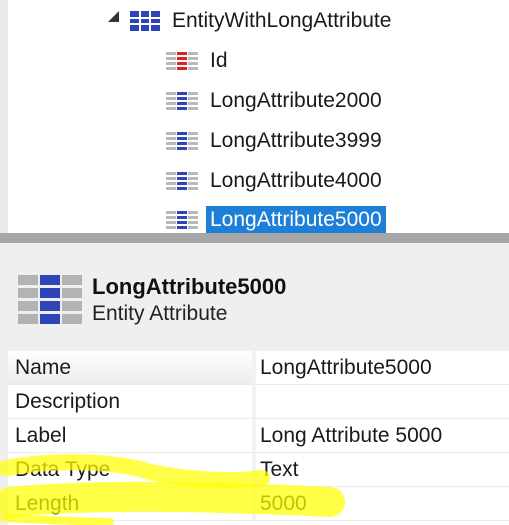 The height and width of the screenshot is (525, 509). What do you see at coordinates (145, 21) in the screenshot?
I see `entity-table-icon` at bounding box center [145, 21].